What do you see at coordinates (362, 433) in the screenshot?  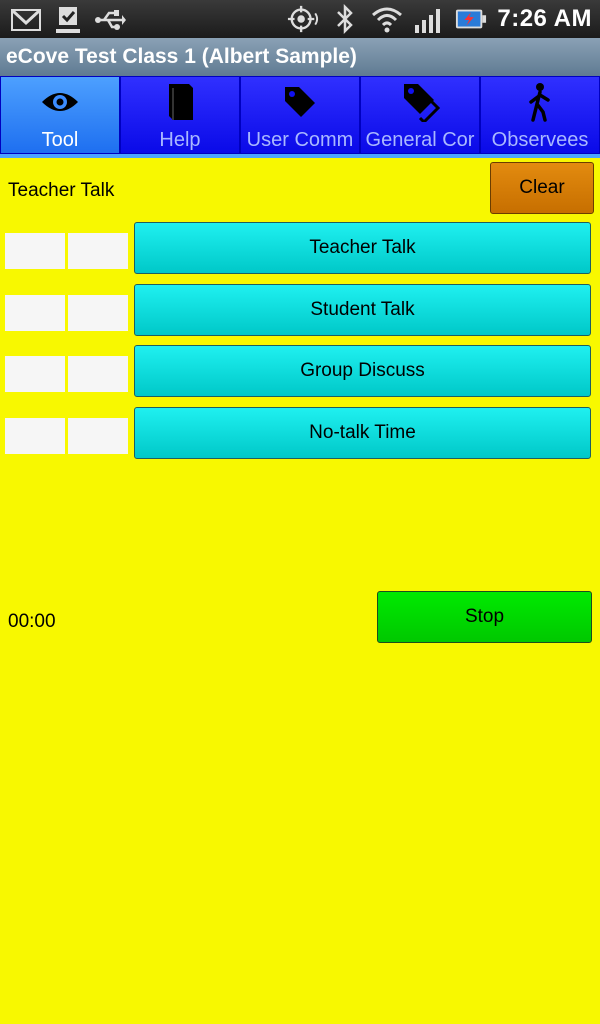 I see `no-talk-time-button: No-talk Time` at bounding box center [362, 433].